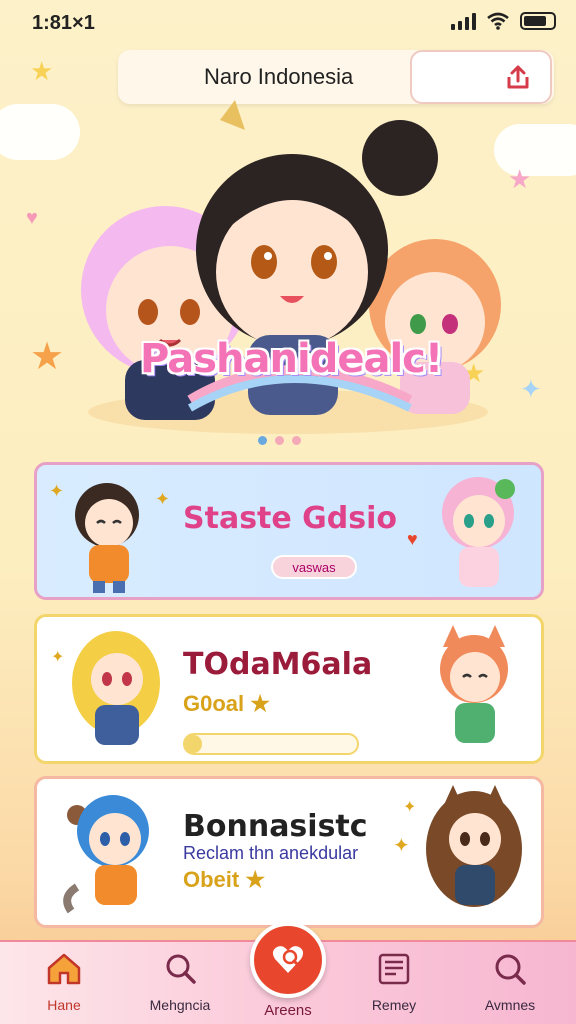 Image resolution: width=576 pixels, height=1024 pixels. Describe the element at coordinates (271, 853) in the screenshot. I see `card-subtitle: Reclam thn anekdular` at that location.